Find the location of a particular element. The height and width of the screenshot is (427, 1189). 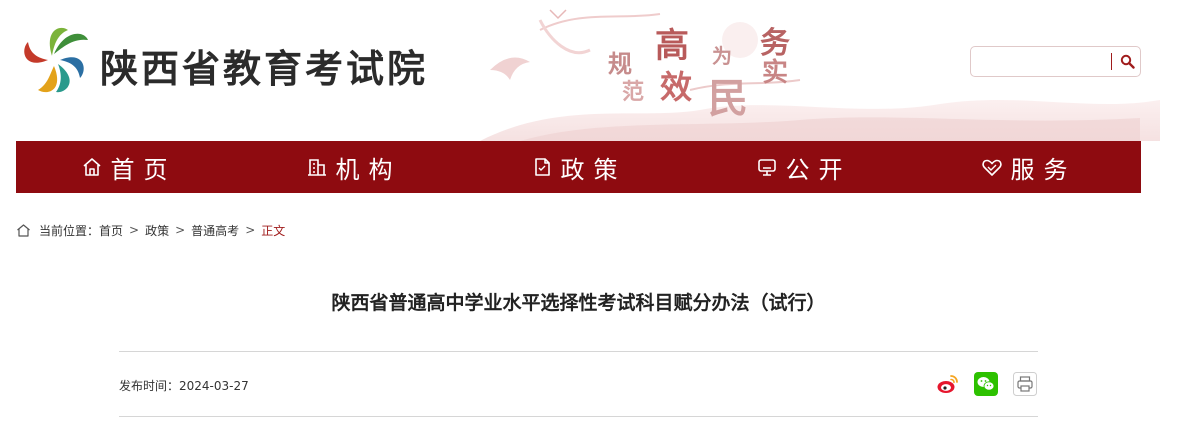

print-button is located at coordinates (1025, 384).